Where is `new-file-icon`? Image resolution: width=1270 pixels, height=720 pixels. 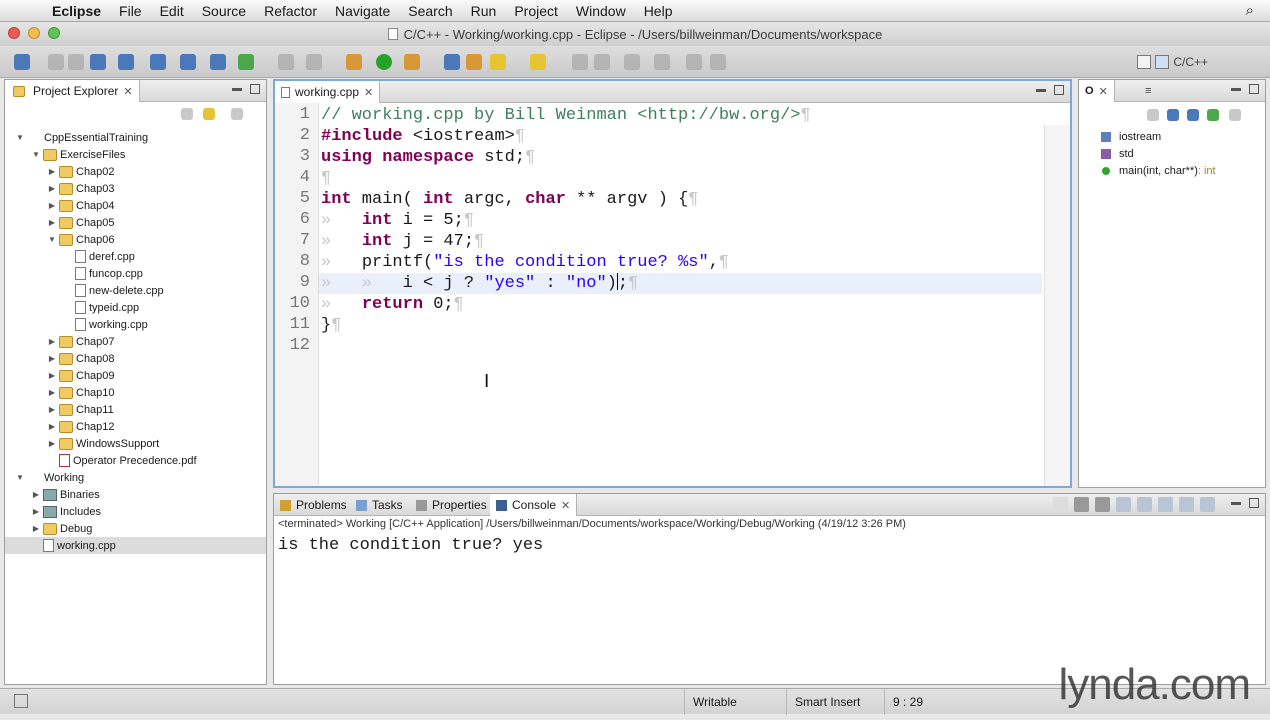
new-file-icon is located at coordinates (218, 62).